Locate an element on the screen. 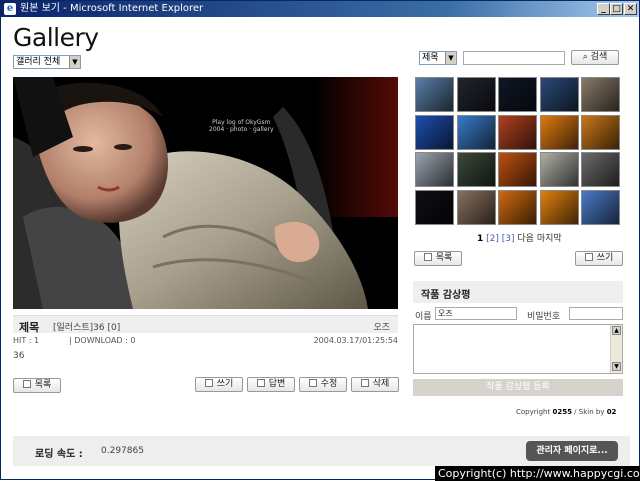  loading-label: 로딩 속도 : is located at coordinates (59, 454).